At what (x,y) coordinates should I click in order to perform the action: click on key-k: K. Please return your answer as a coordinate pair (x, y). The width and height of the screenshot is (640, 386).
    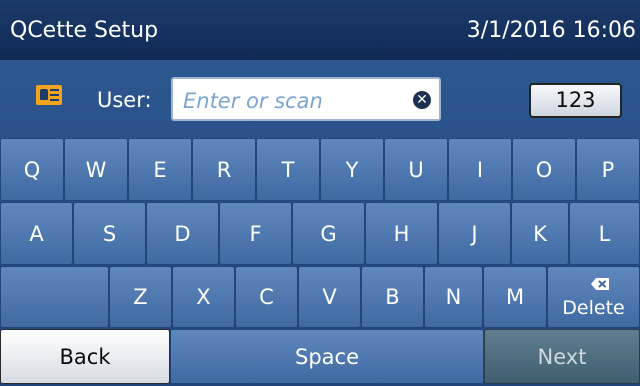
    Looking at the image, I should click on (540, 233).